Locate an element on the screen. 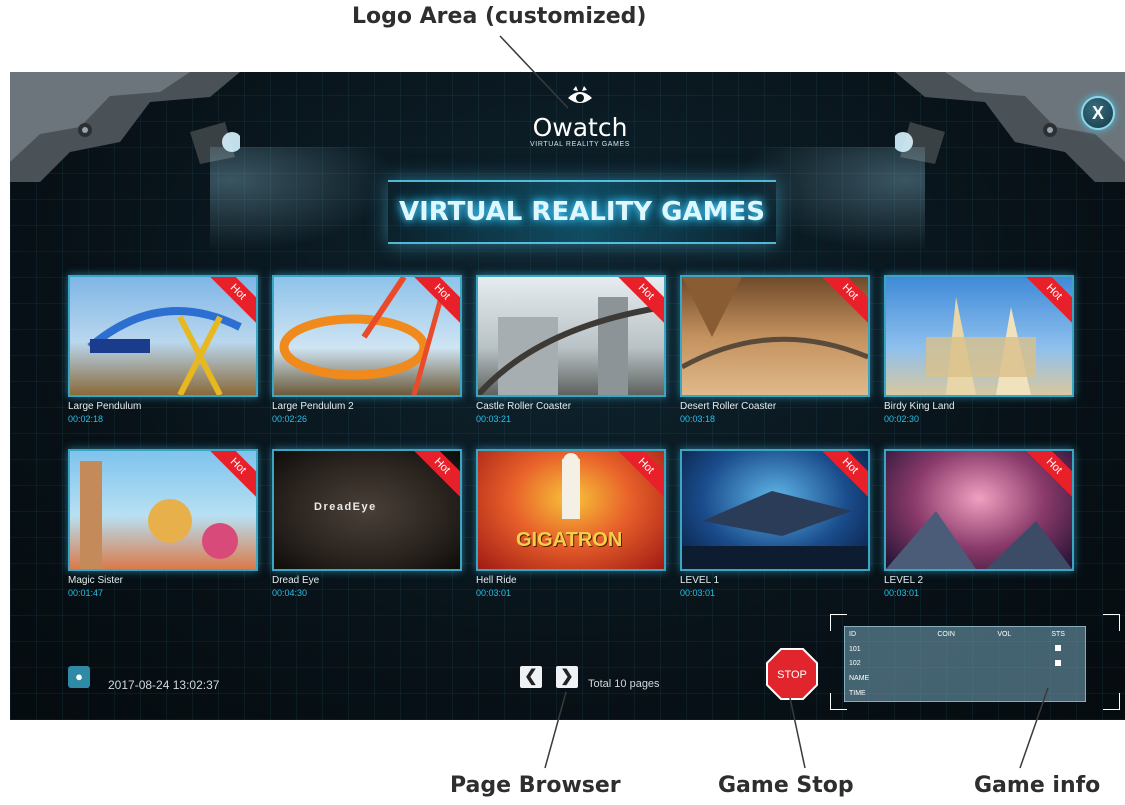  game-card: DreadEye Hot Dread Eye 00:04:30 is located at coordinates (367, 523).